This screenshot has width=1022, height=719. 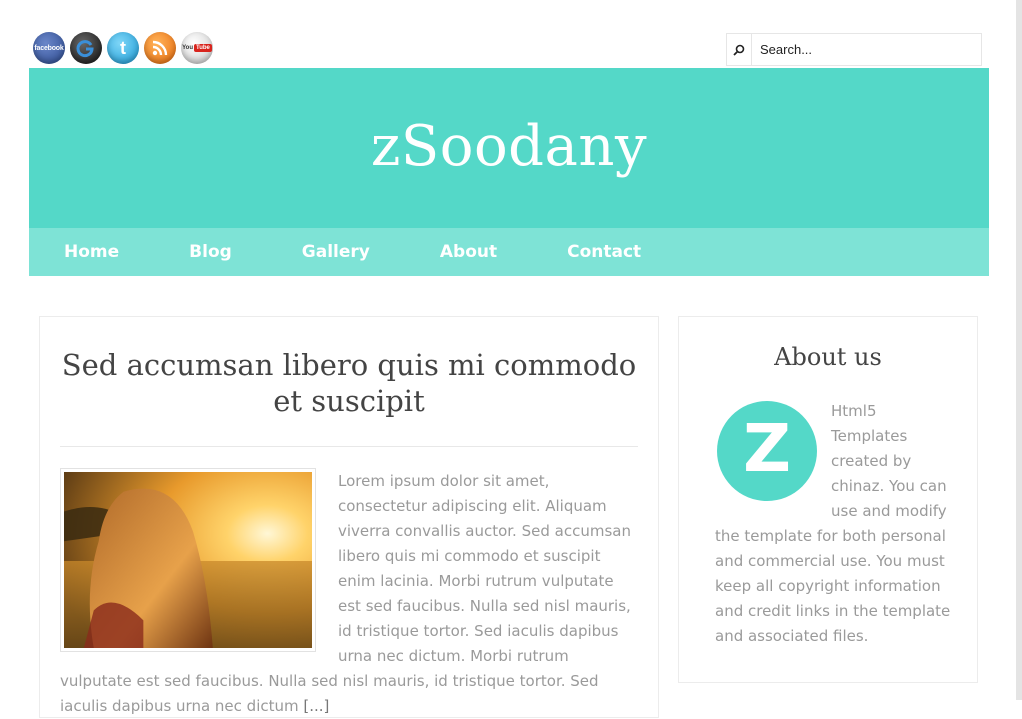 I want to click on youtube-icon: You Tube, so click(x=197, y=48).